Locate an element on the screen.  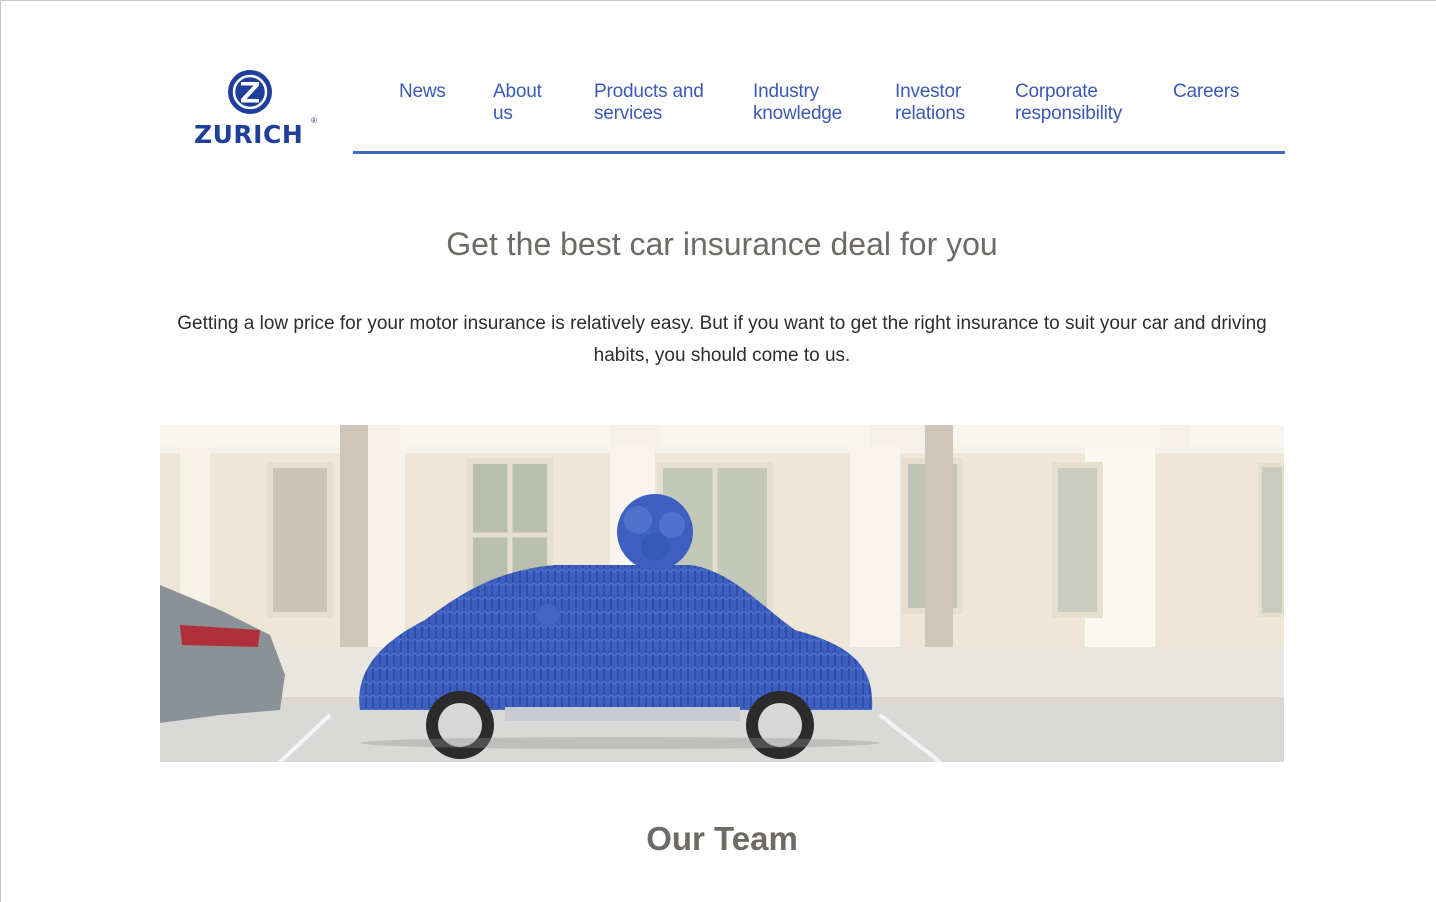
nav-item-careers: Careers is located at coordinates (1206, 92).